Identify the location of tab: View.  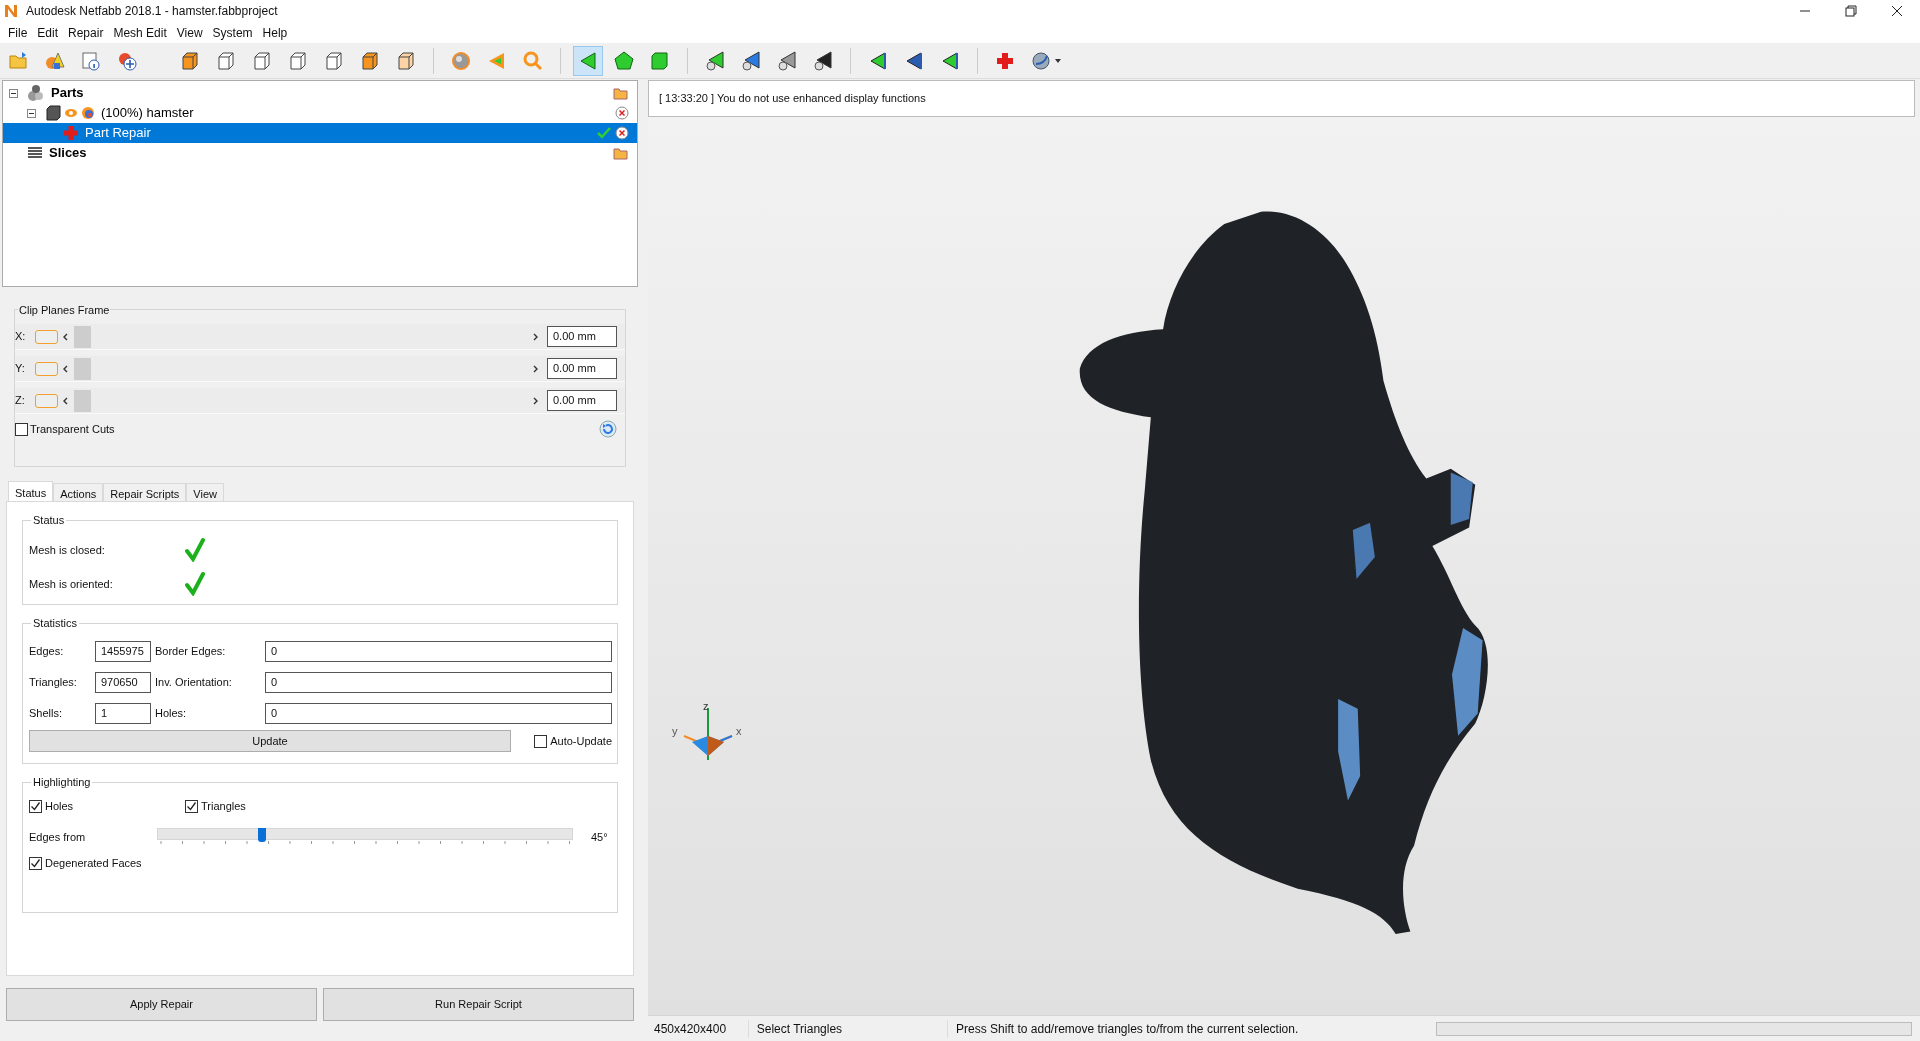
(205, 492).